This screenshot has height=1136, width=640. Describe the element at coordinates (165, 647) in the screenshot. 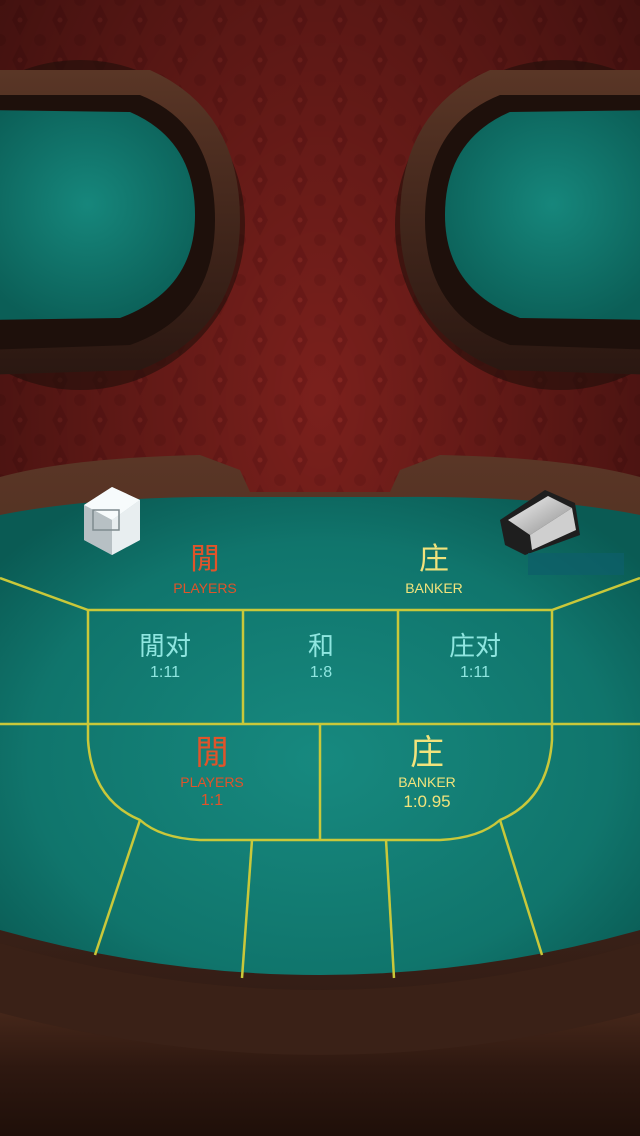

I see `player-pair-label: 閒对` at that location.